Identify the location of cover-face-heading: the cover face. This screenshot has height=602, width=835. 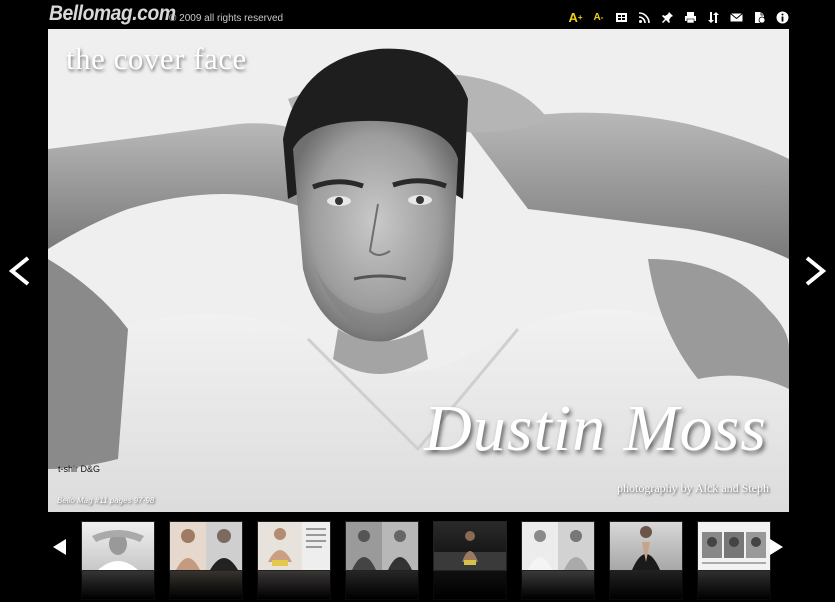
(156, 58).